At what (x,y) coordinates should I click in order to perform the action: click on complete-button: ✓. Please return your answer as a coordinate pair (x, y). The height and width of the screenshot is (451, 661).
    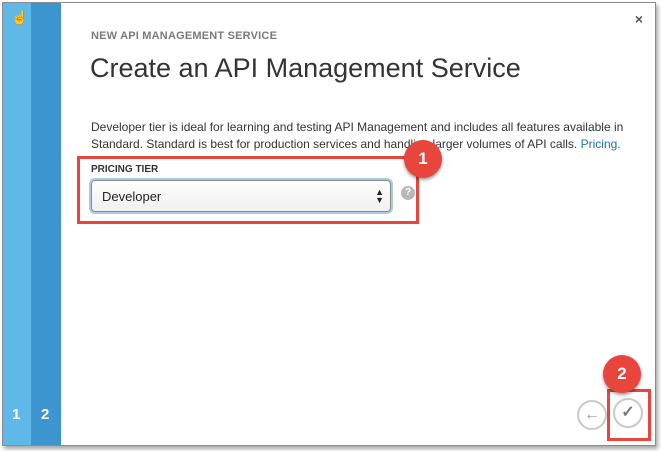
    Looking at the image, I should click on (628, 413).